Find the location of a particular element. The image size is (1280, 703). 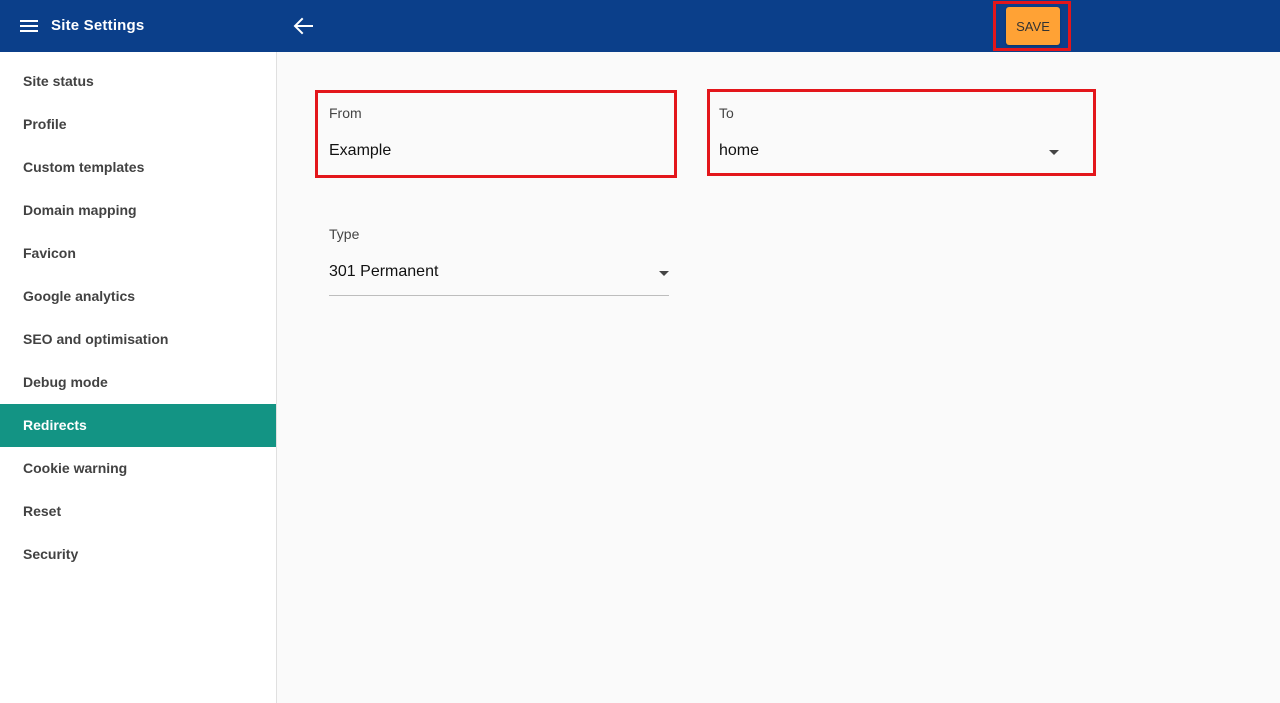

sidebar-item-cookie-warning: Cookie warning is located at coordinates (138, 468).